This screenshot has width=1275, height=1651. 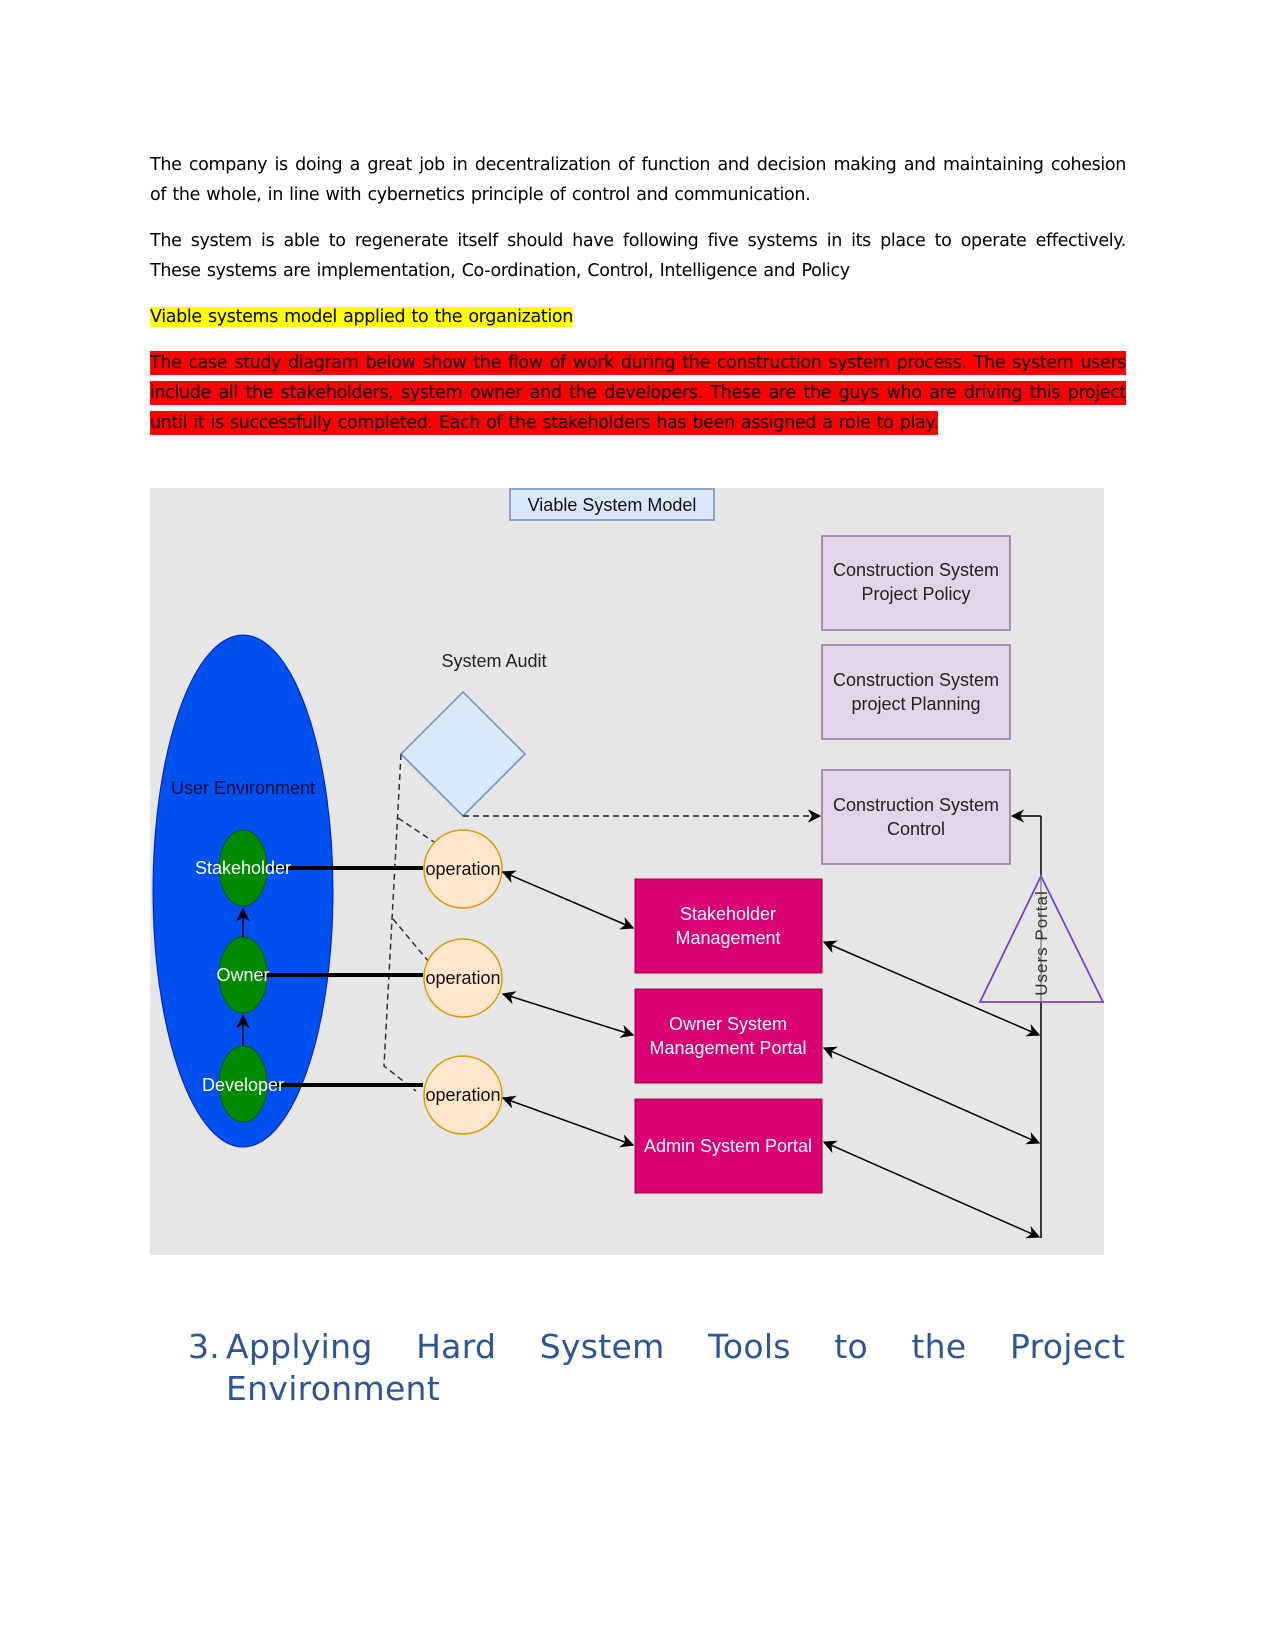 What do you see at coordinates (243, 788) in the screenshot?
I see `user-environment-label: User Environment` at bounding box center [243, 788].